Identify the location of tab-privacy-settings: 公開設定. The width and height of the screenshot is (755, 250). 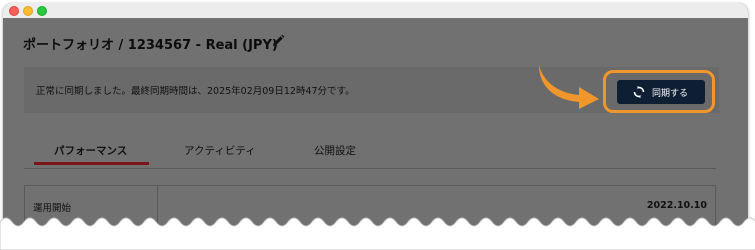
(335, 150).